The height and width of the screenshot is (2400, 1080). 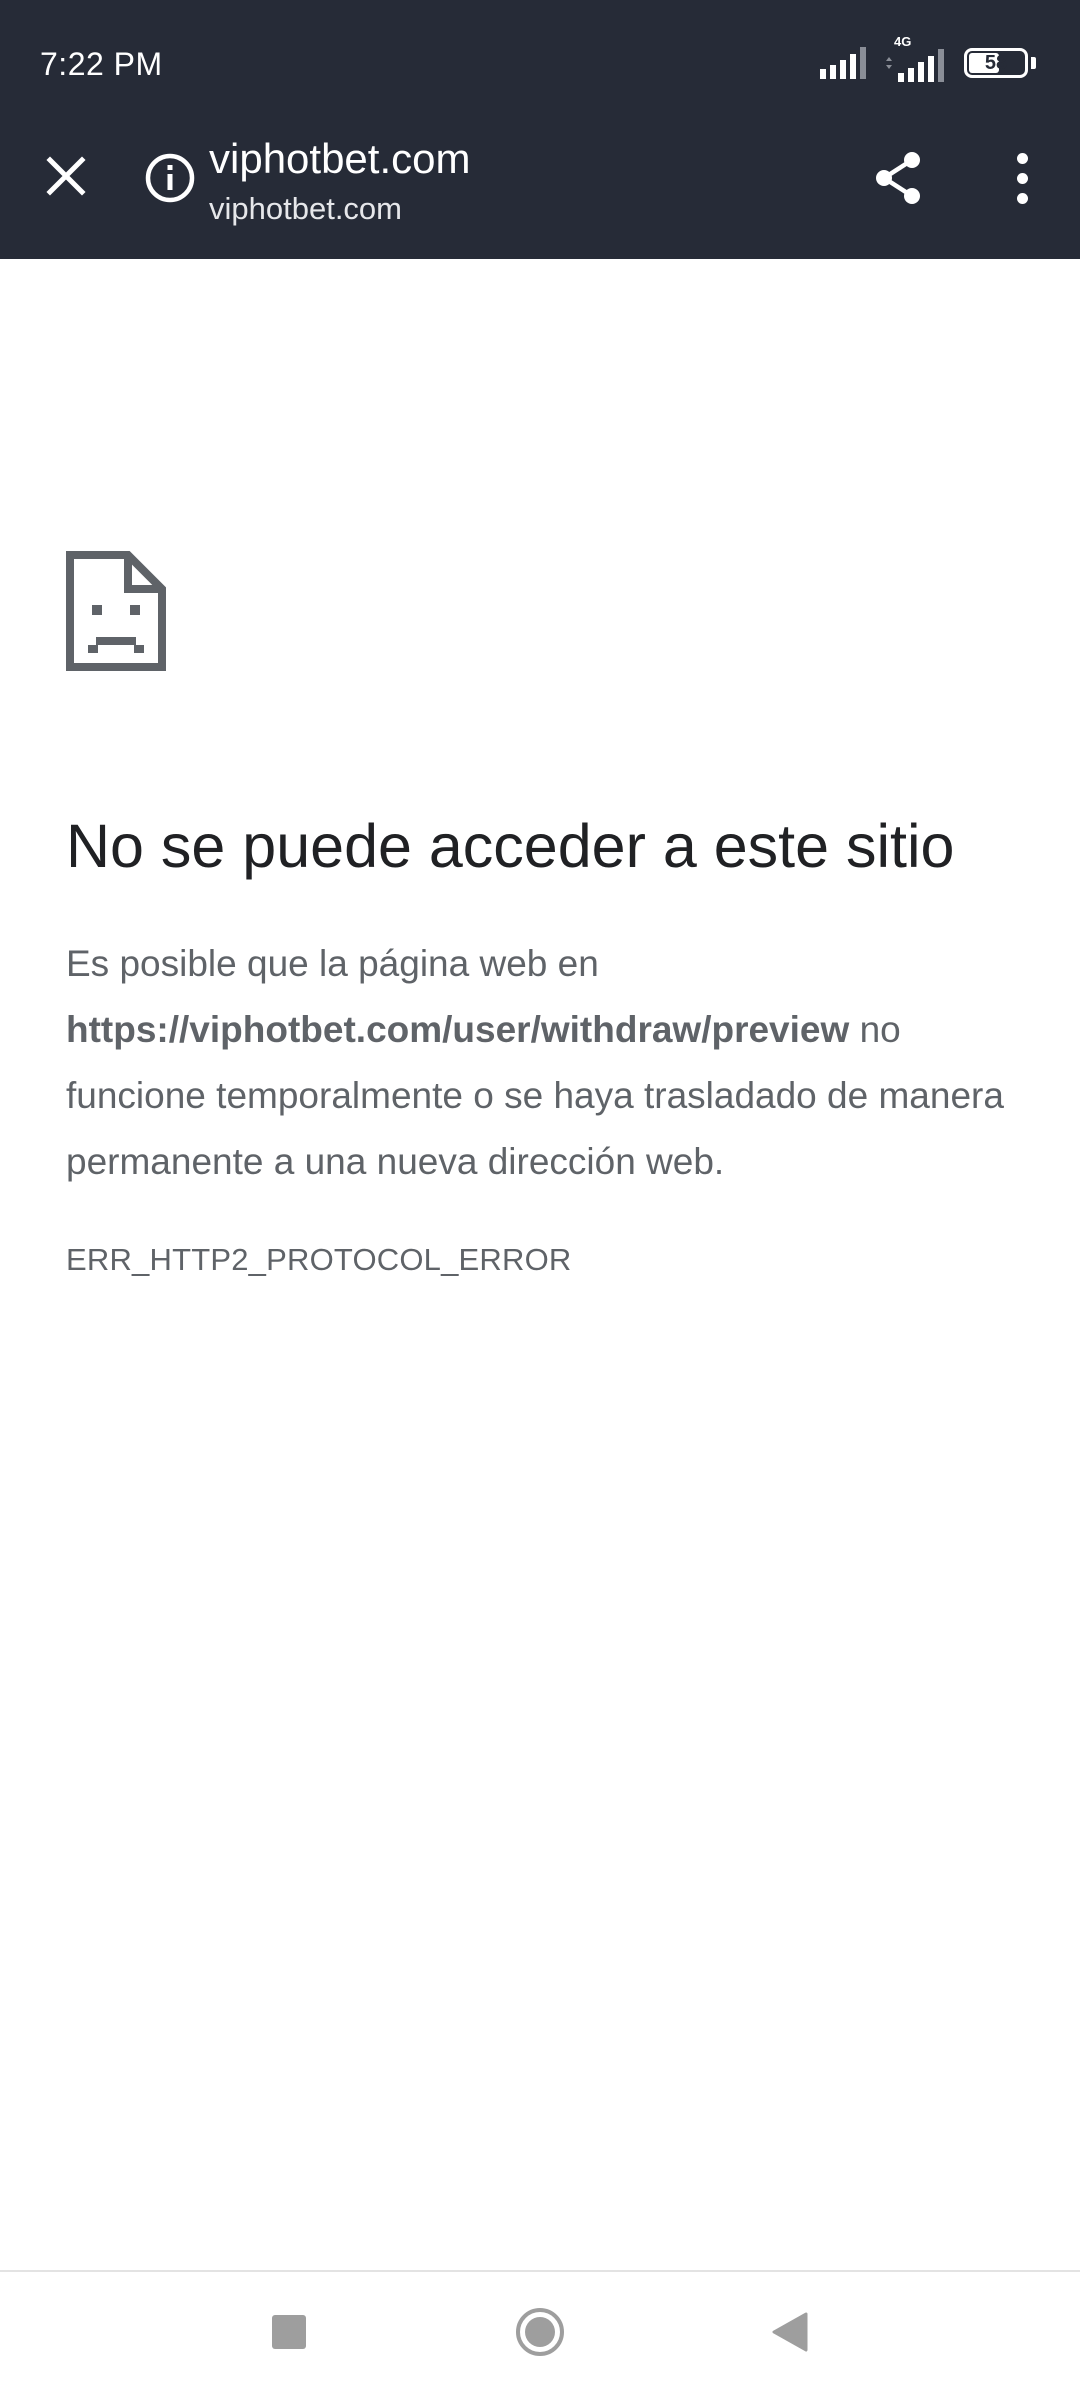 I want to click on error-code: ERR_HTTP2_PROTOCOL_ERROR, so click(x=319, y=1260).